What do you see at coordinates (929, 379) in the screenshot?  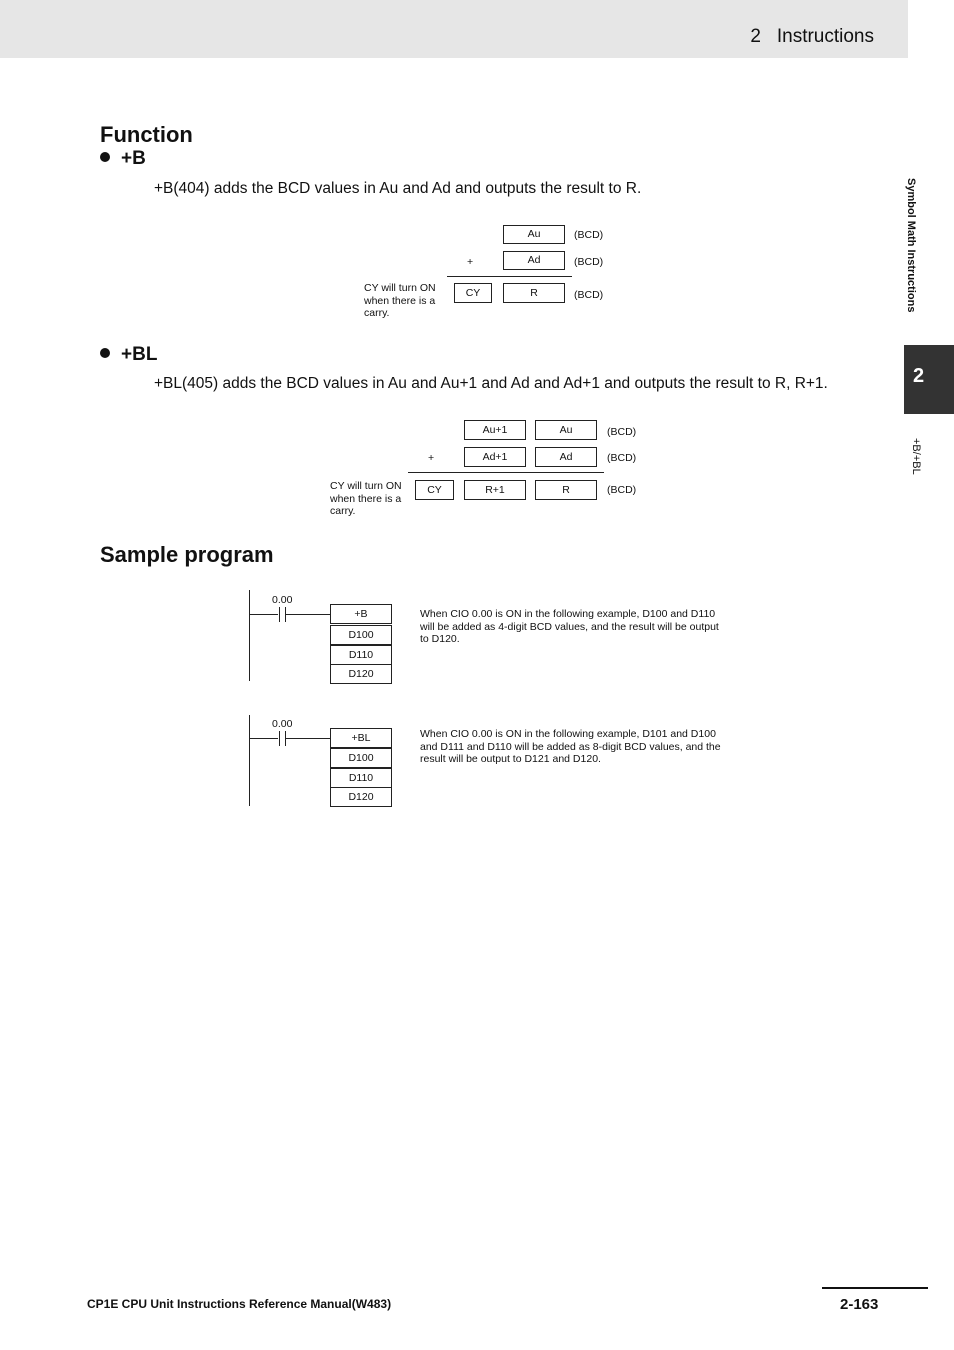 I see `chapter-tab: 2` at bounding box center [929, 379].